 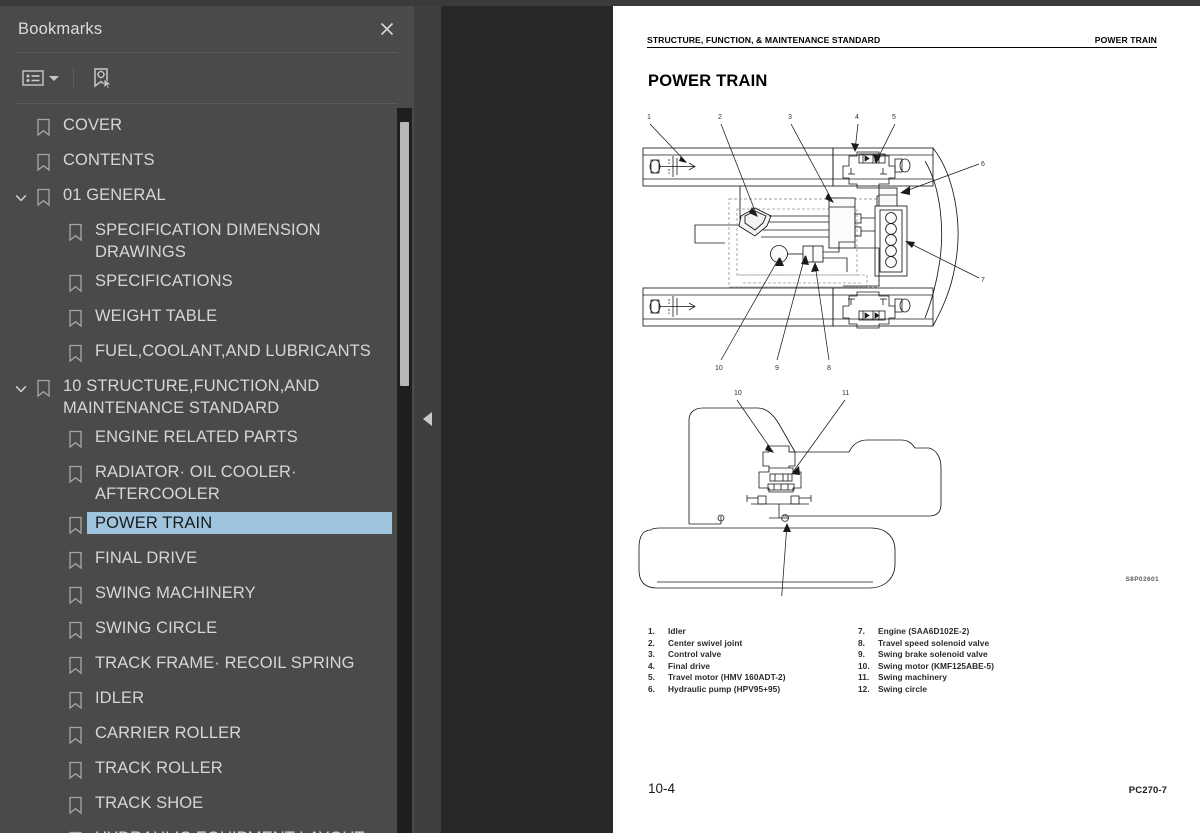 I want to click on svg-text: 6, so click(x=983, y=164).